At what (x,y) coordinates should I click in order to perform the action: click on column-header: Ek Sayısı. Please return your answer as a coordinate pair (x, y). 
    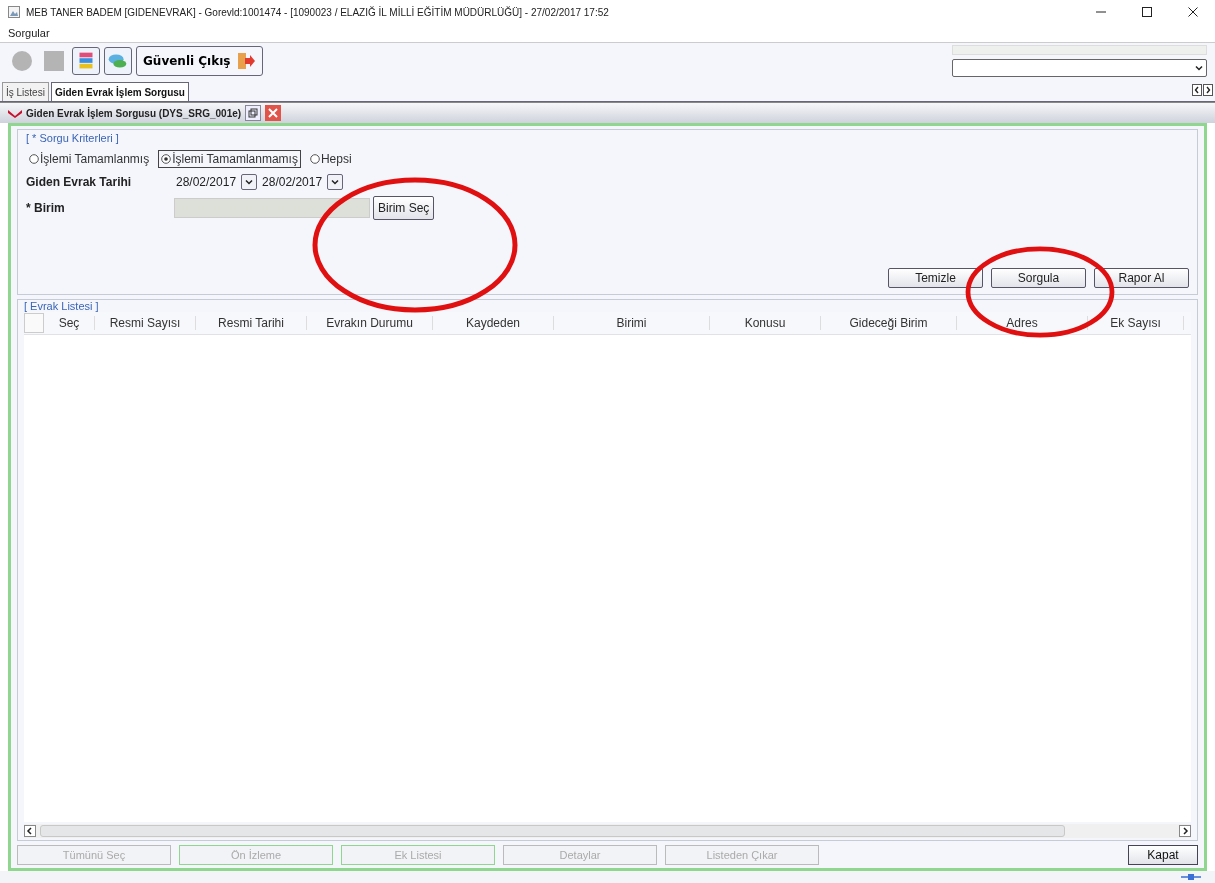
    Looking at the image, I should click on (1136, 323).